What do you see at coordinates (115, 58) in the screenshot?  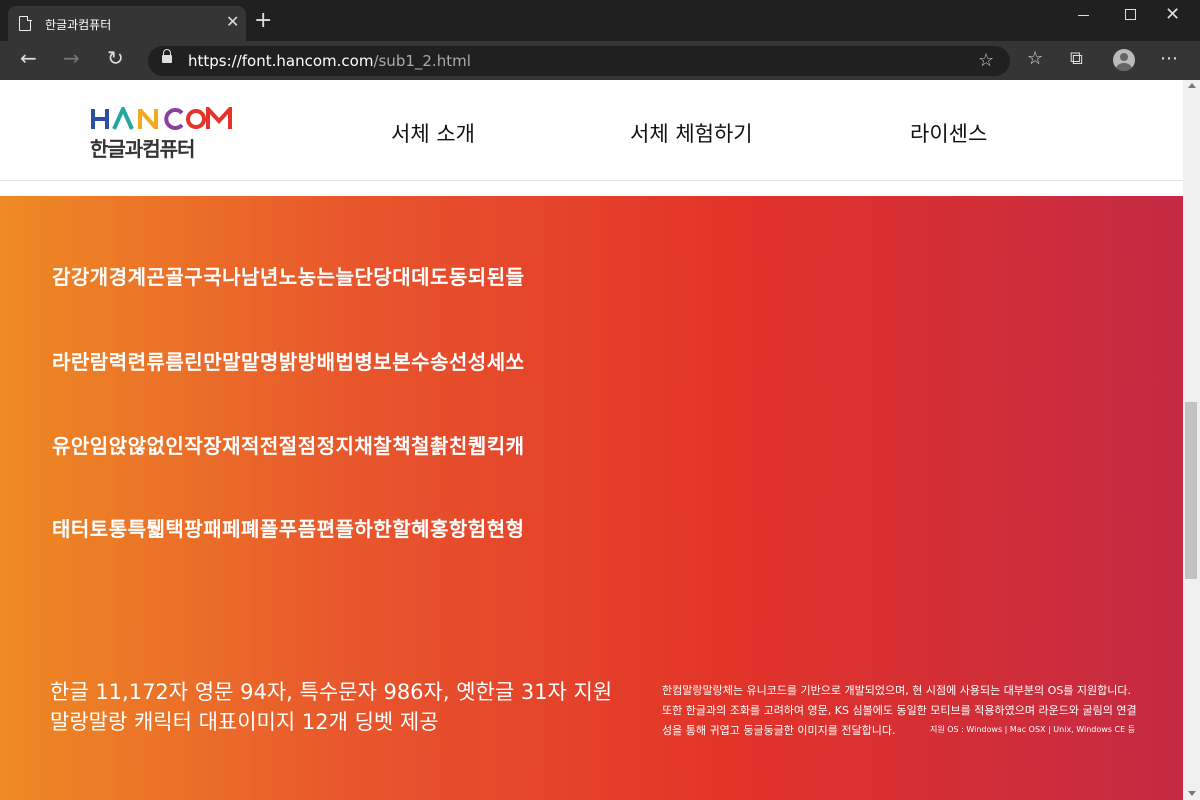 I see `refresh-icon: ↻` at bounding box center [115, 58].